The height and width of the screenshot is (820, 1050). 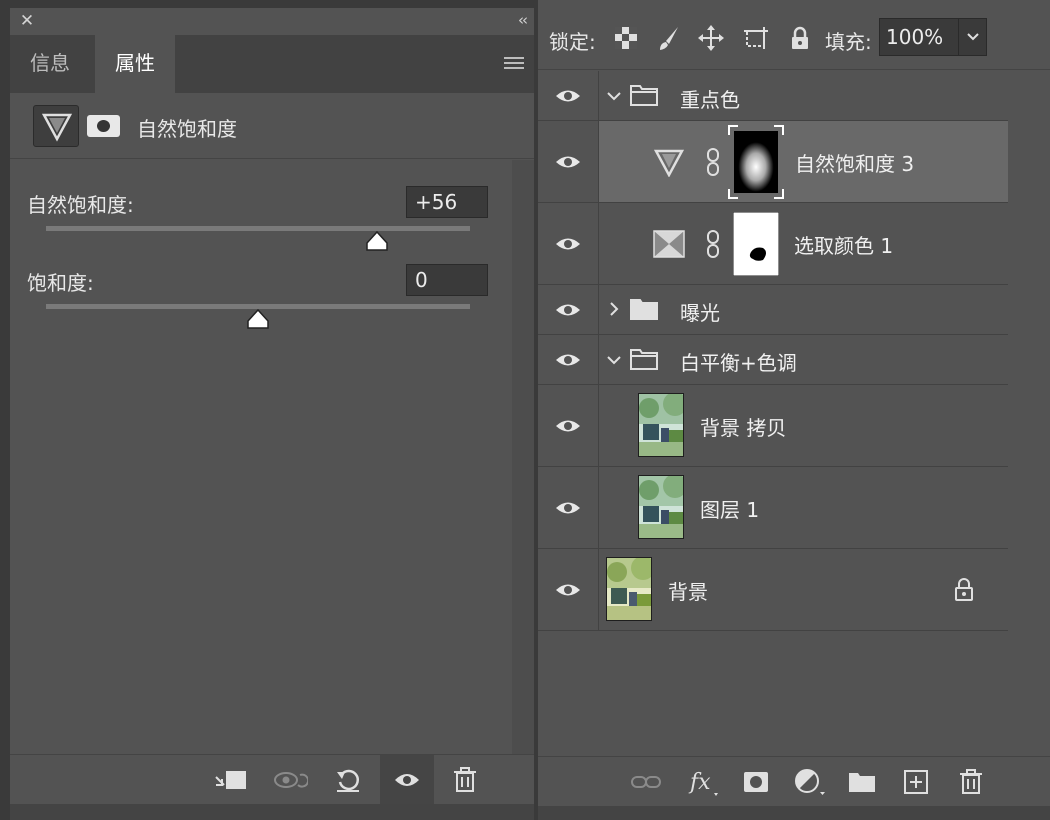 I want to click on layer-row-group-white-balance: 白平衡+色调, so click(x=773, y=360).